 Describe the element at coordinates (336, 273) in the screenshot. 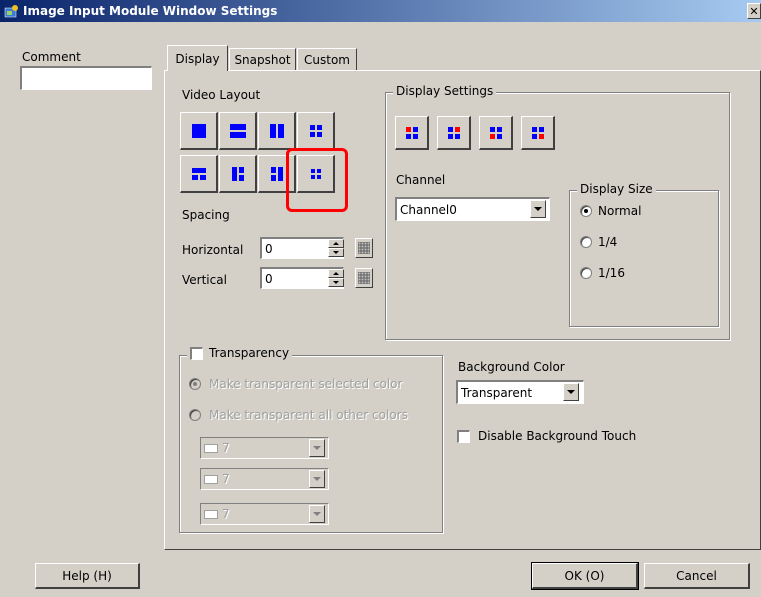

I see `vertical-spin-up` at that location.